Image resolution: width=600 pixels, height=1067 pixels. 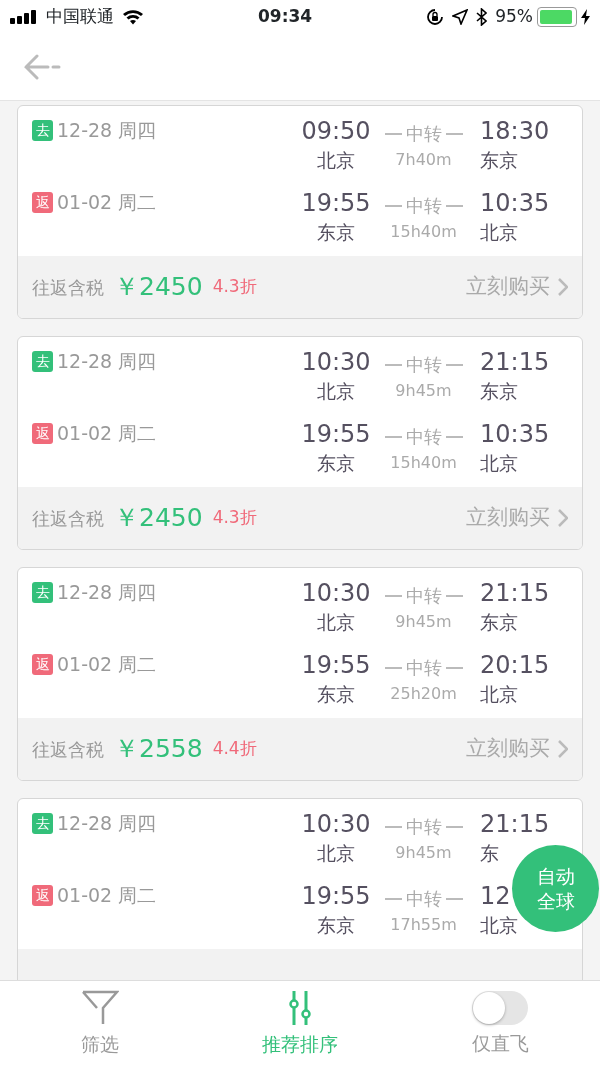 I want to click on rotation-lock-icon, so click(x=435, y=17).